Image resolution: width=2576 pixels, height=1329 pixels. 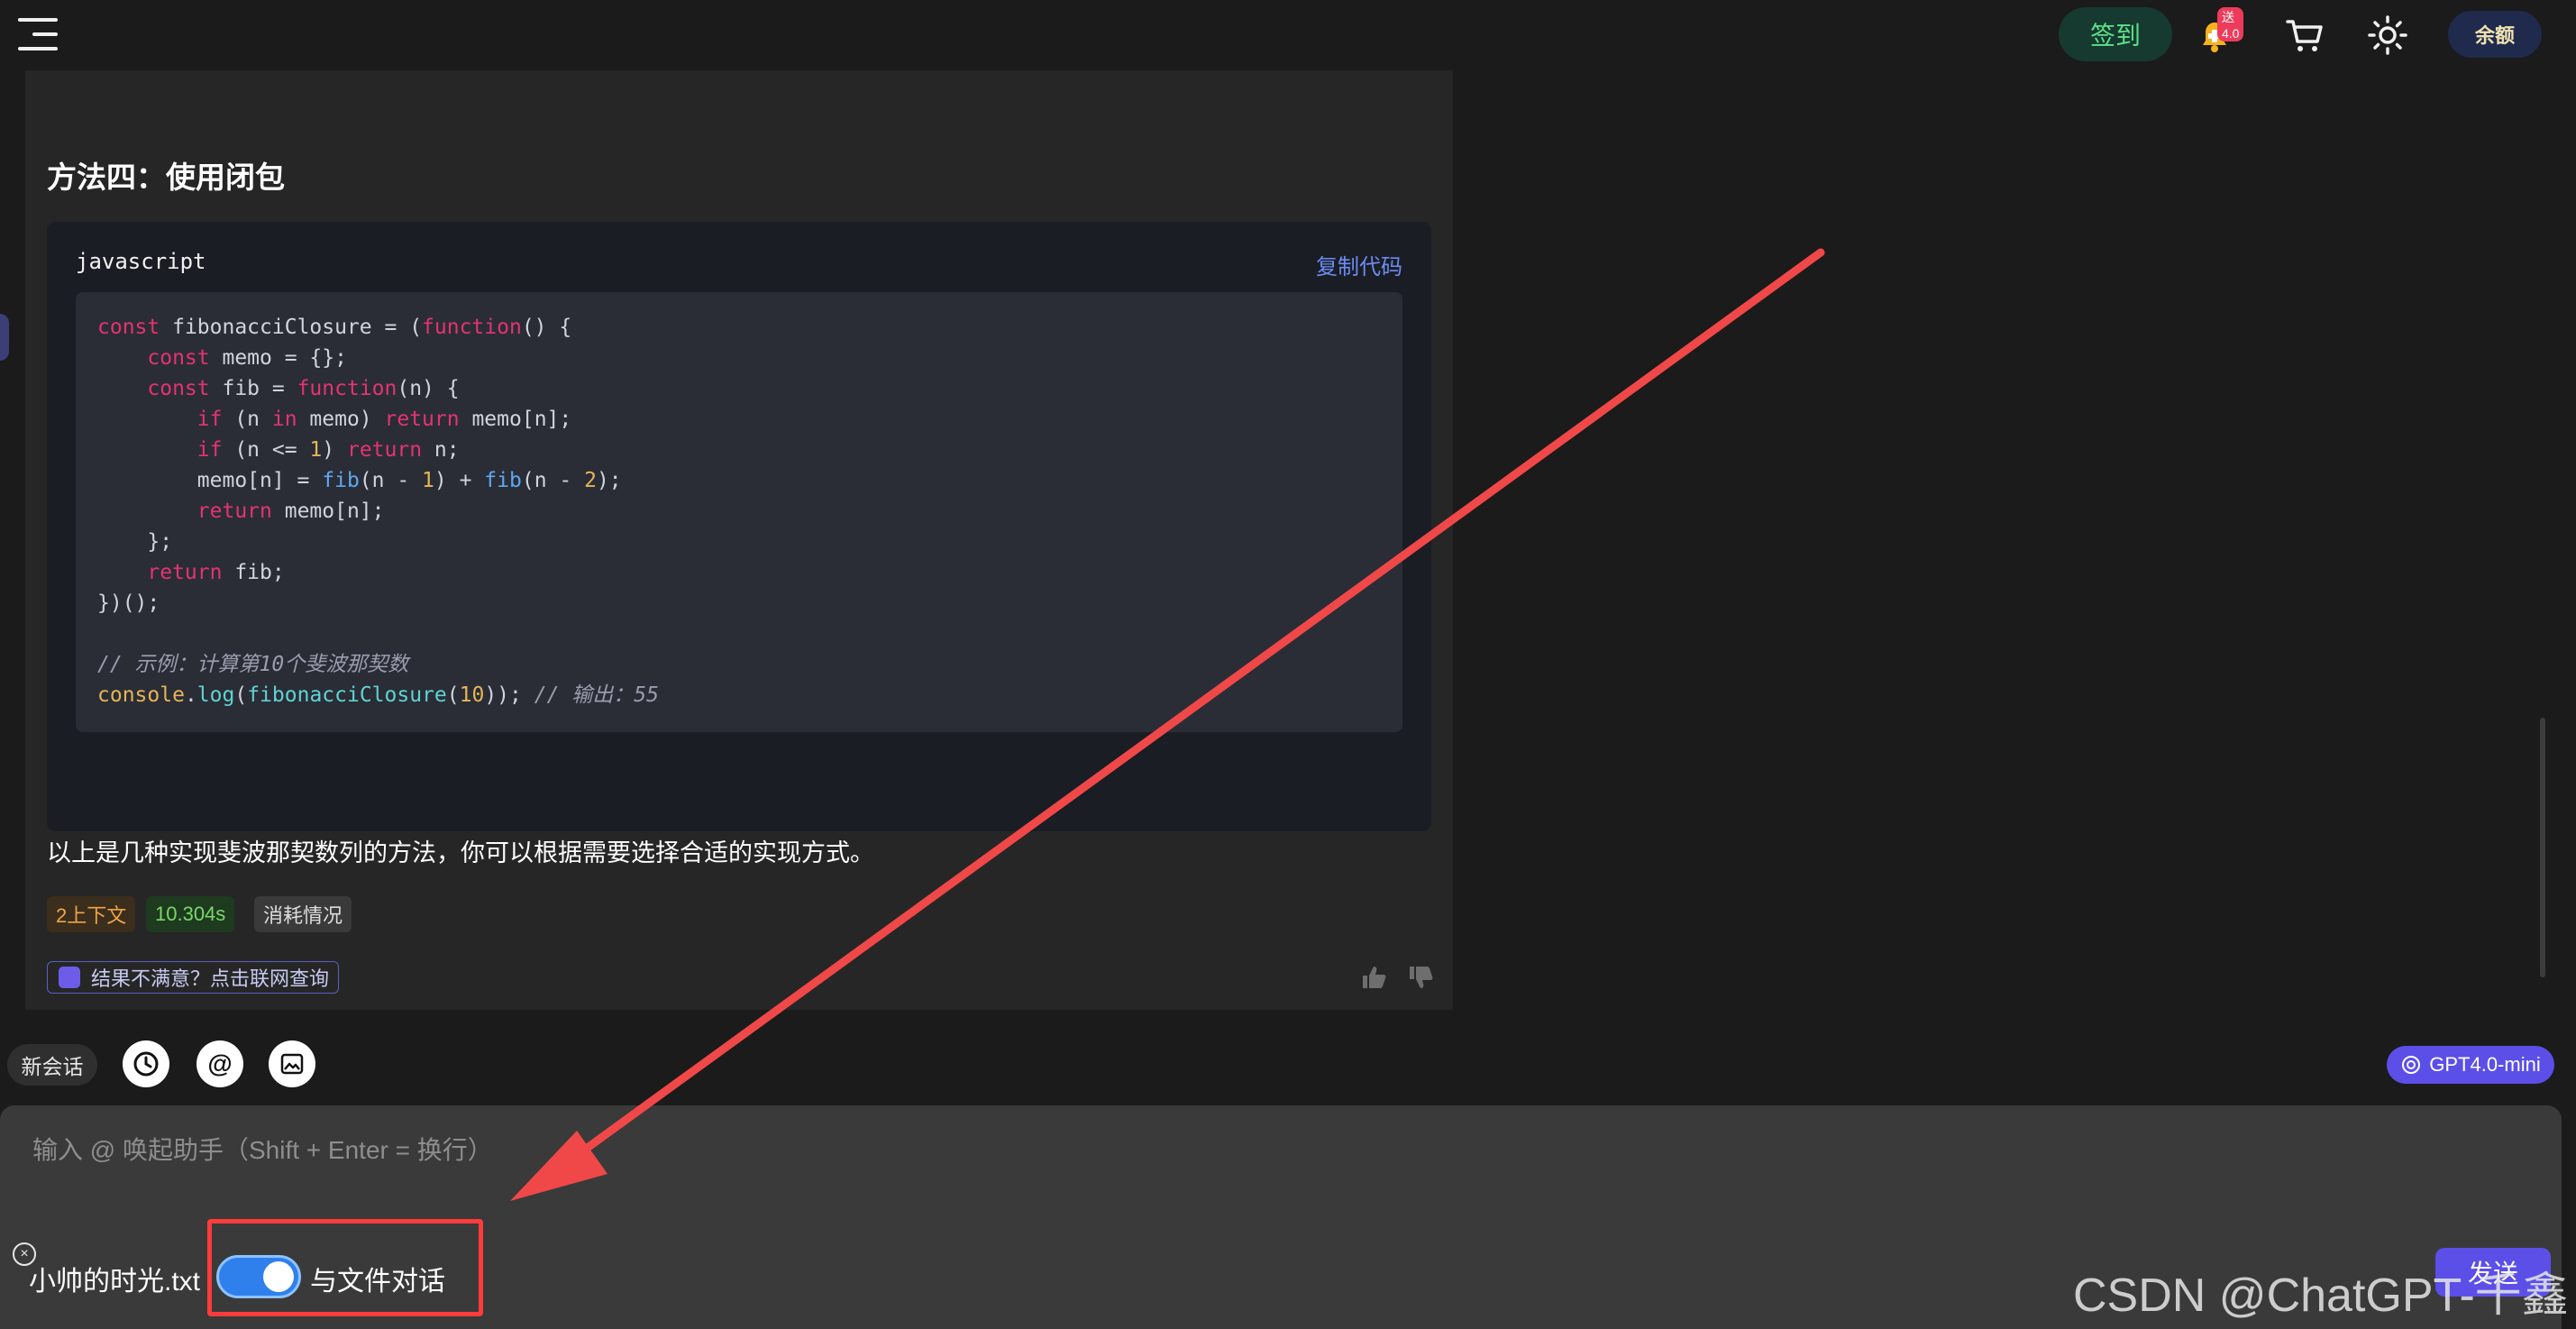 What do you see at coordinates (345, 1267) in the screenshot?
I see `annotation-highlight-box` at bounding box center [345, 1267].